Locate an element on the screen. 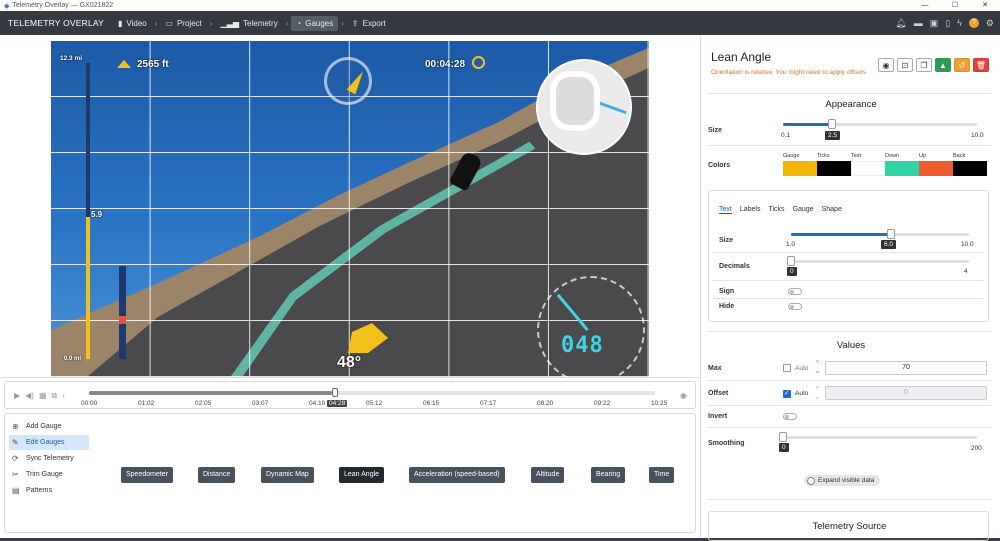  help-icon: ? is located at coordinates (973, 23).